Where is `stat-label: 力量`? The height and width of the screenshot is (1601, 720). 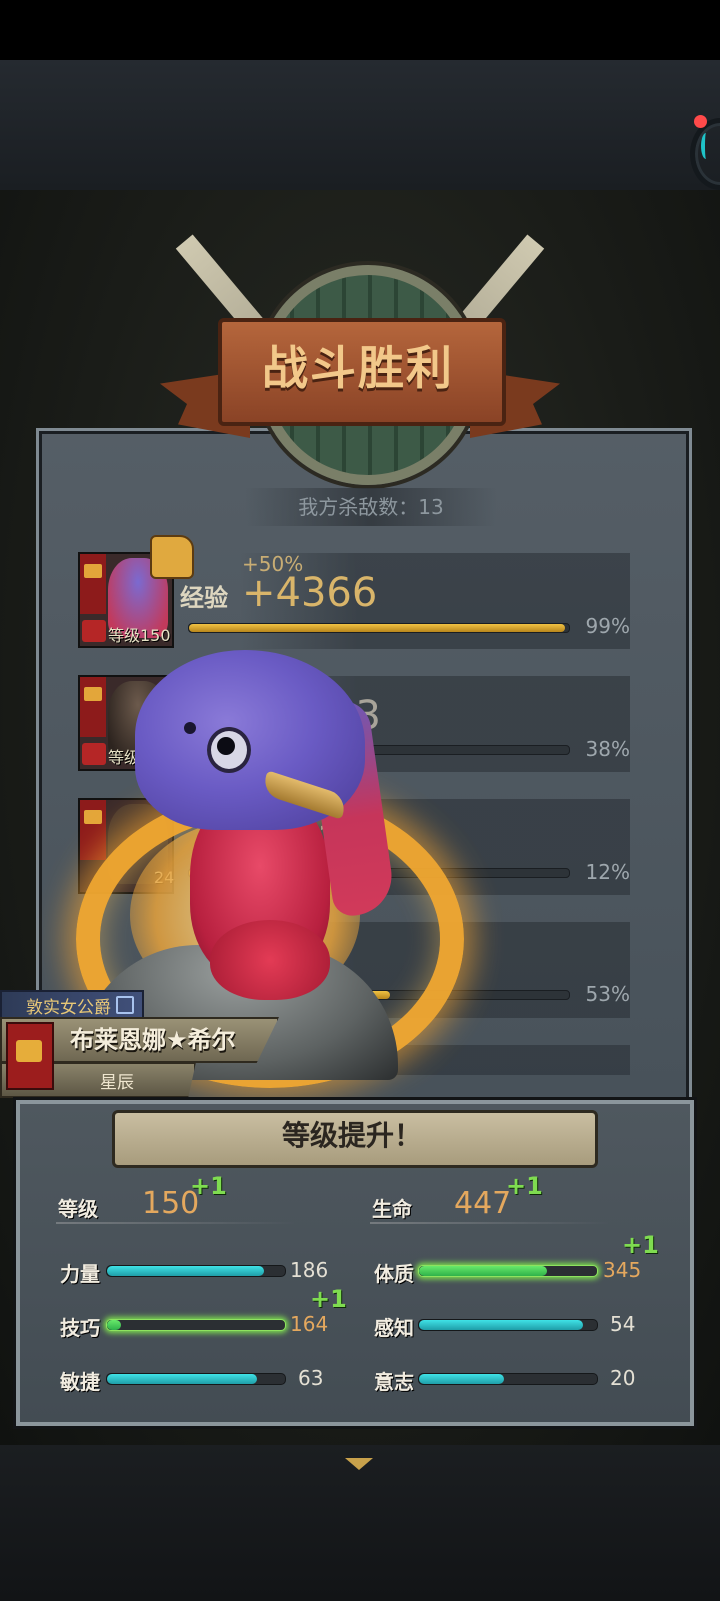 stat-label: 力量 is located at coordinates (80, 1274).